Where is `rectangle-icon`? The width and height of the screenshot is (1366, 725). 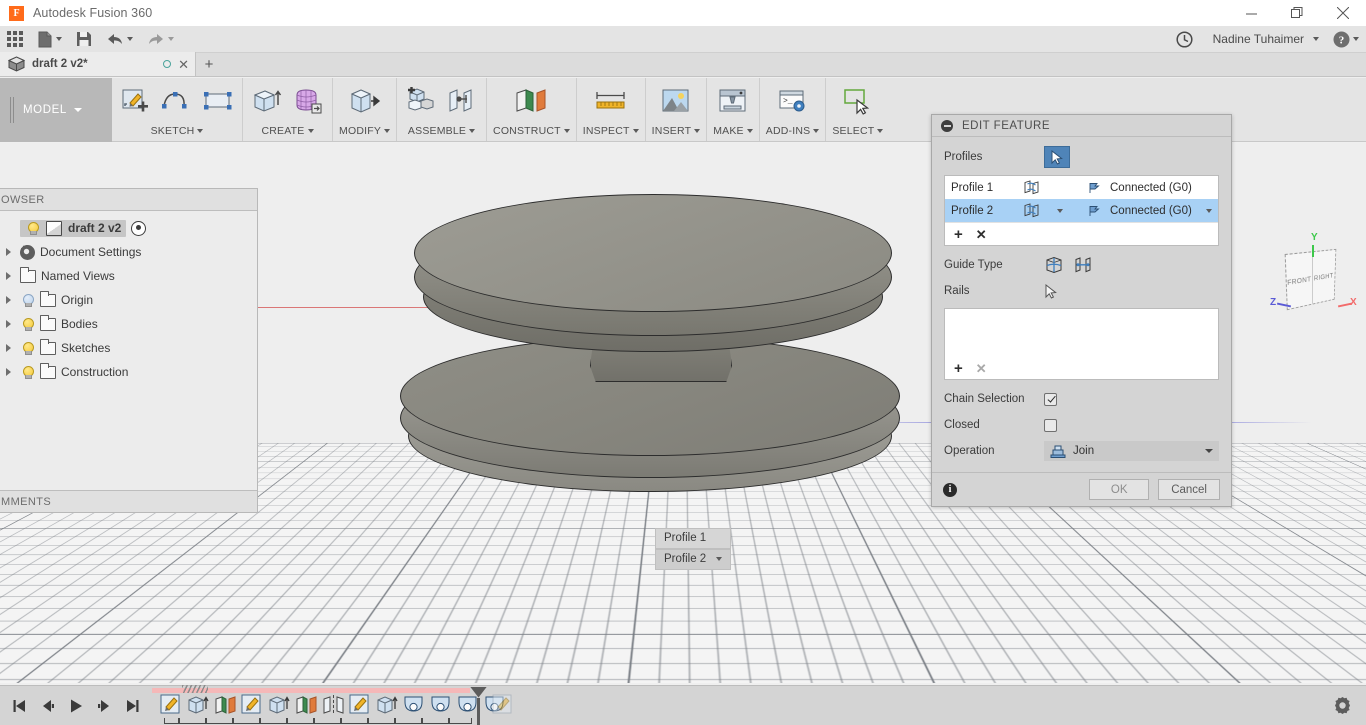
rectangle-icon is located at coordinates (218, 101).